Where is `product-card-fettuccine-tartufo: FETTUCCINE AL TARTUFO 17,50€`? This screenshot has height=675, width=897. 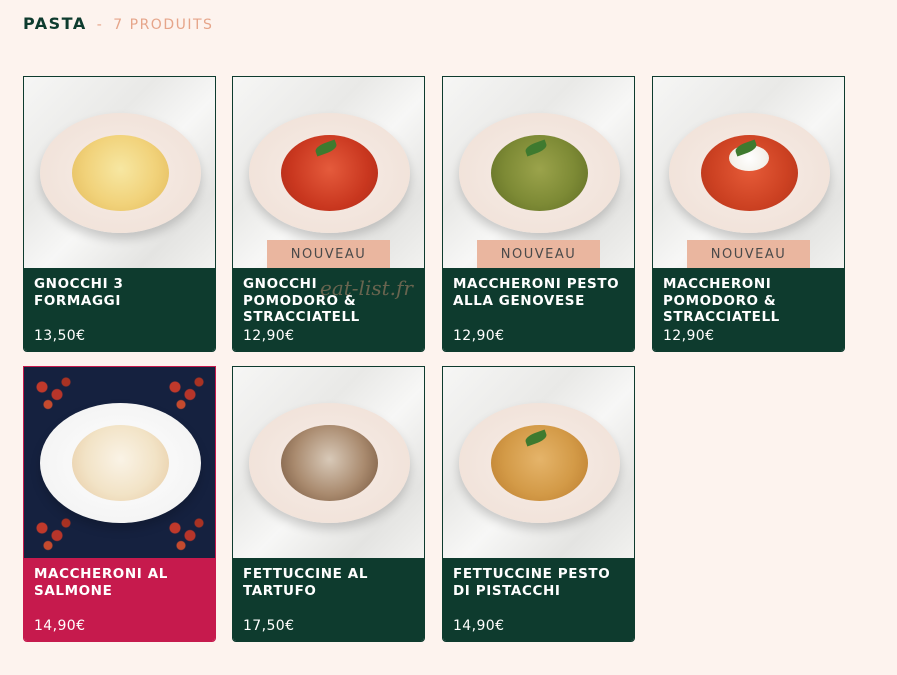 product-card-fettuccine-tartufo: FETTUCCINE AL TARTUFO 17,50€ is located at coordinates (328, 504).